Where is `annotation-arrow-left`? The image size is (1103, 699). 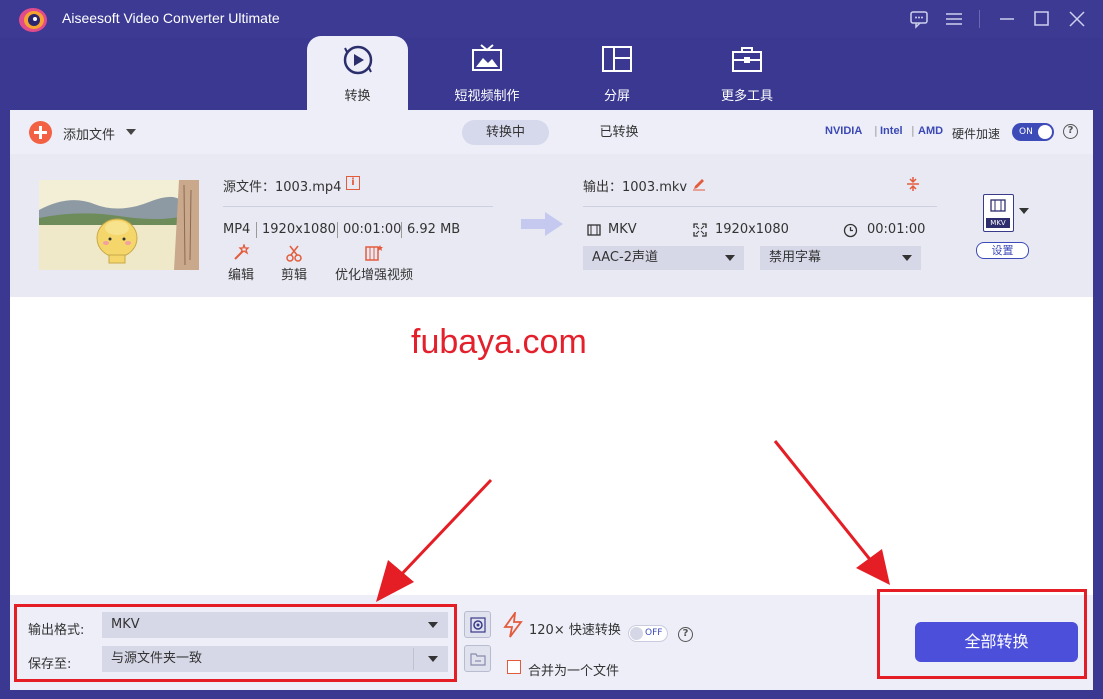
annotation-arrow-left is located at coordinates (434, 540).